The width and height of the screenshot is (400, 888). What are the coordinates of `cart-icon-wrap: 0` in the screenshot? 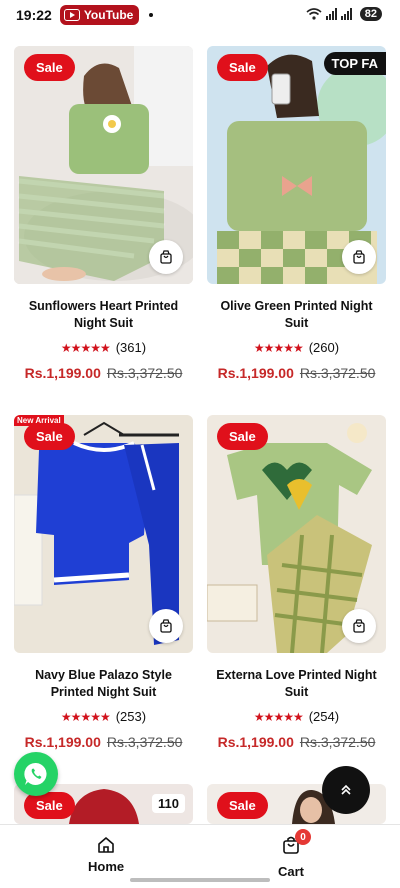 It's located at (296, 844).